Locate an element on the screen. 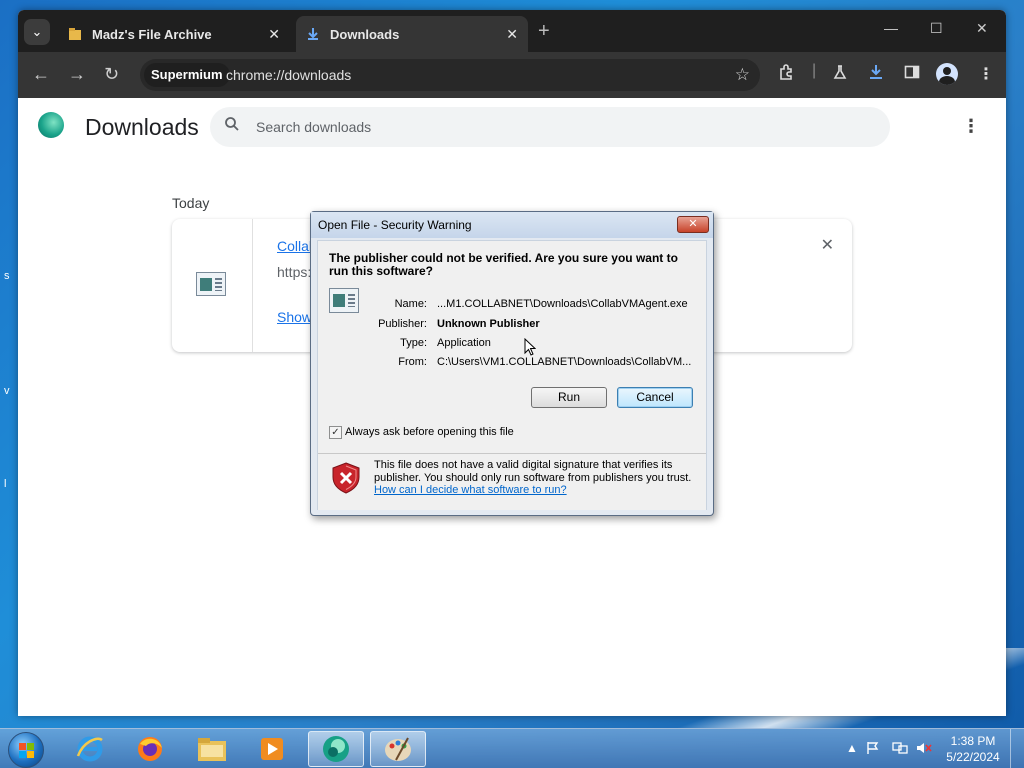 The width and height of the screenshot is (1024, 768). tab-search-button: ⌄ is located at coordinates (37, 32).